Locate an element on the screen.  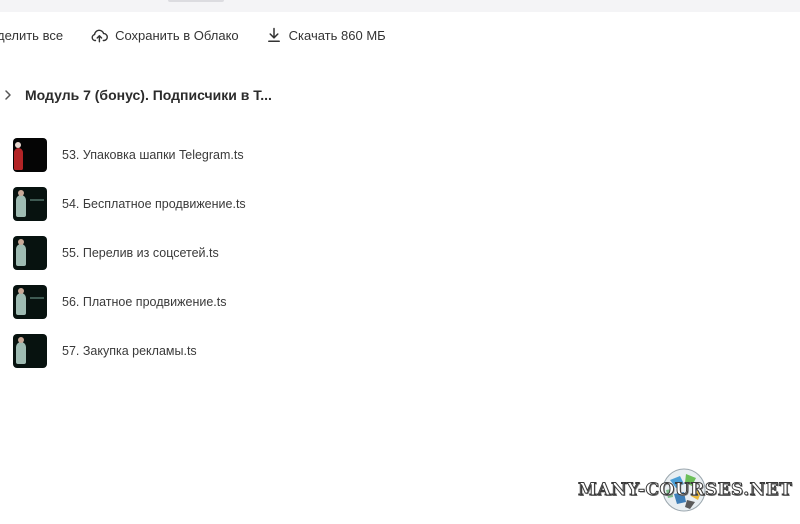
tab-indicator is located at coordinates (196, 1).